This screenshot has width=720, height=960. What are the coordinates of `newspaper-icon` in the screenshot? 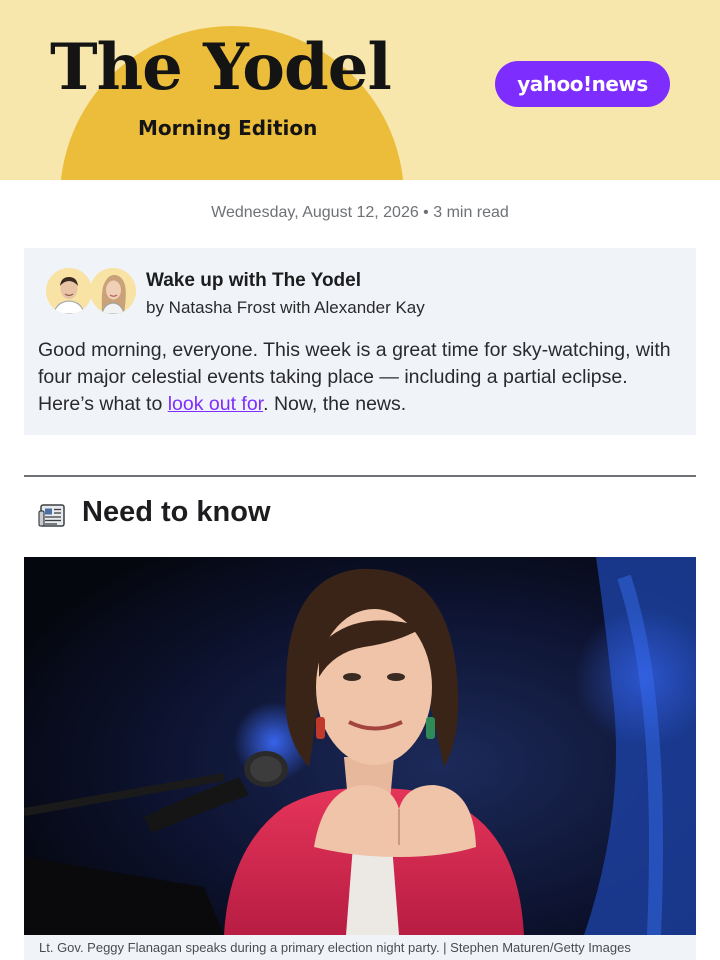 It's located at (52, 516).